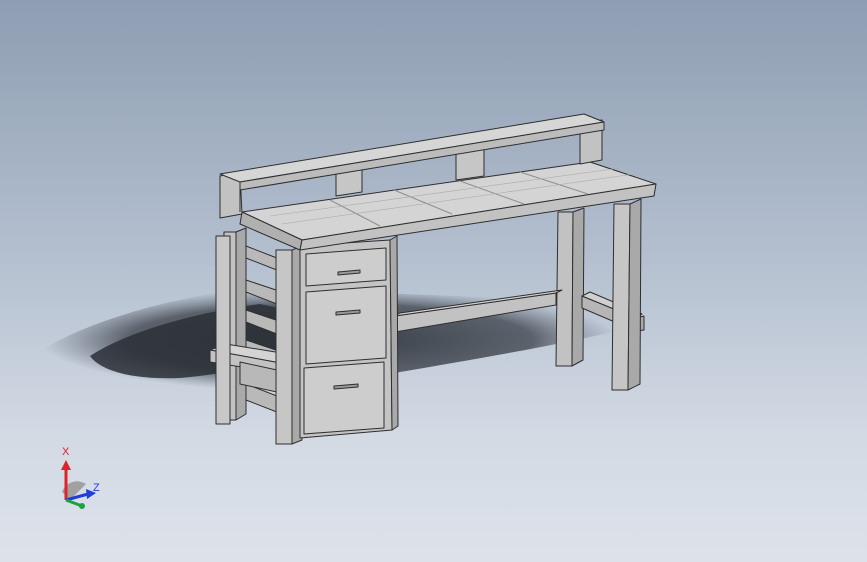 The width and height of the screenshot is (867, 562). I want to click on x-axis-head-icon, so click(66, 465).